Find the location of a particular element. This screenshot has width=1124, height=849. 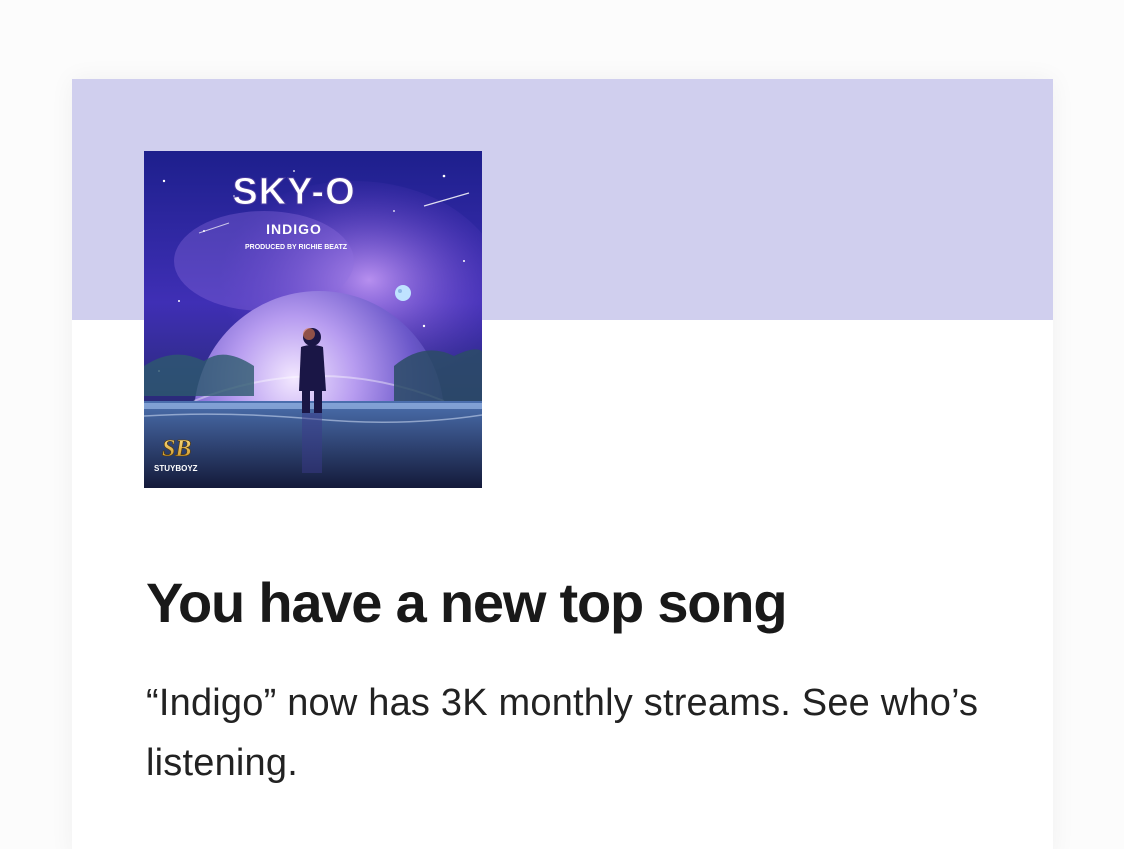

cover-title: INDIGO is located at coordinates (294, 229).